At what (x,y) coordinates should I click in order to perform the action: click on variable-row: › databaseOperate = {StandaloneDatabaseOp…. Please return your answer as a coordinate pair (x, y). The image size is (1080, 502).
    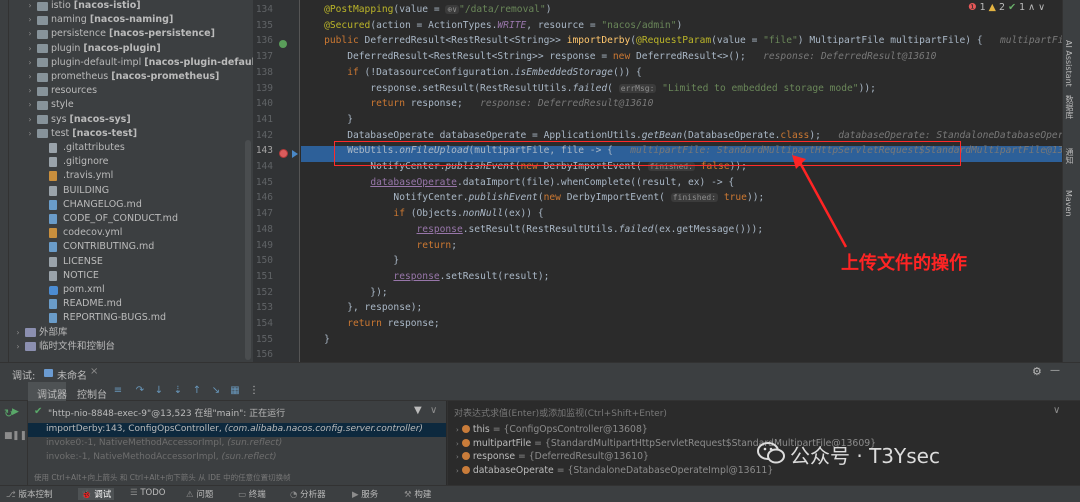
    Looking at the image, I should click on (614, 471).